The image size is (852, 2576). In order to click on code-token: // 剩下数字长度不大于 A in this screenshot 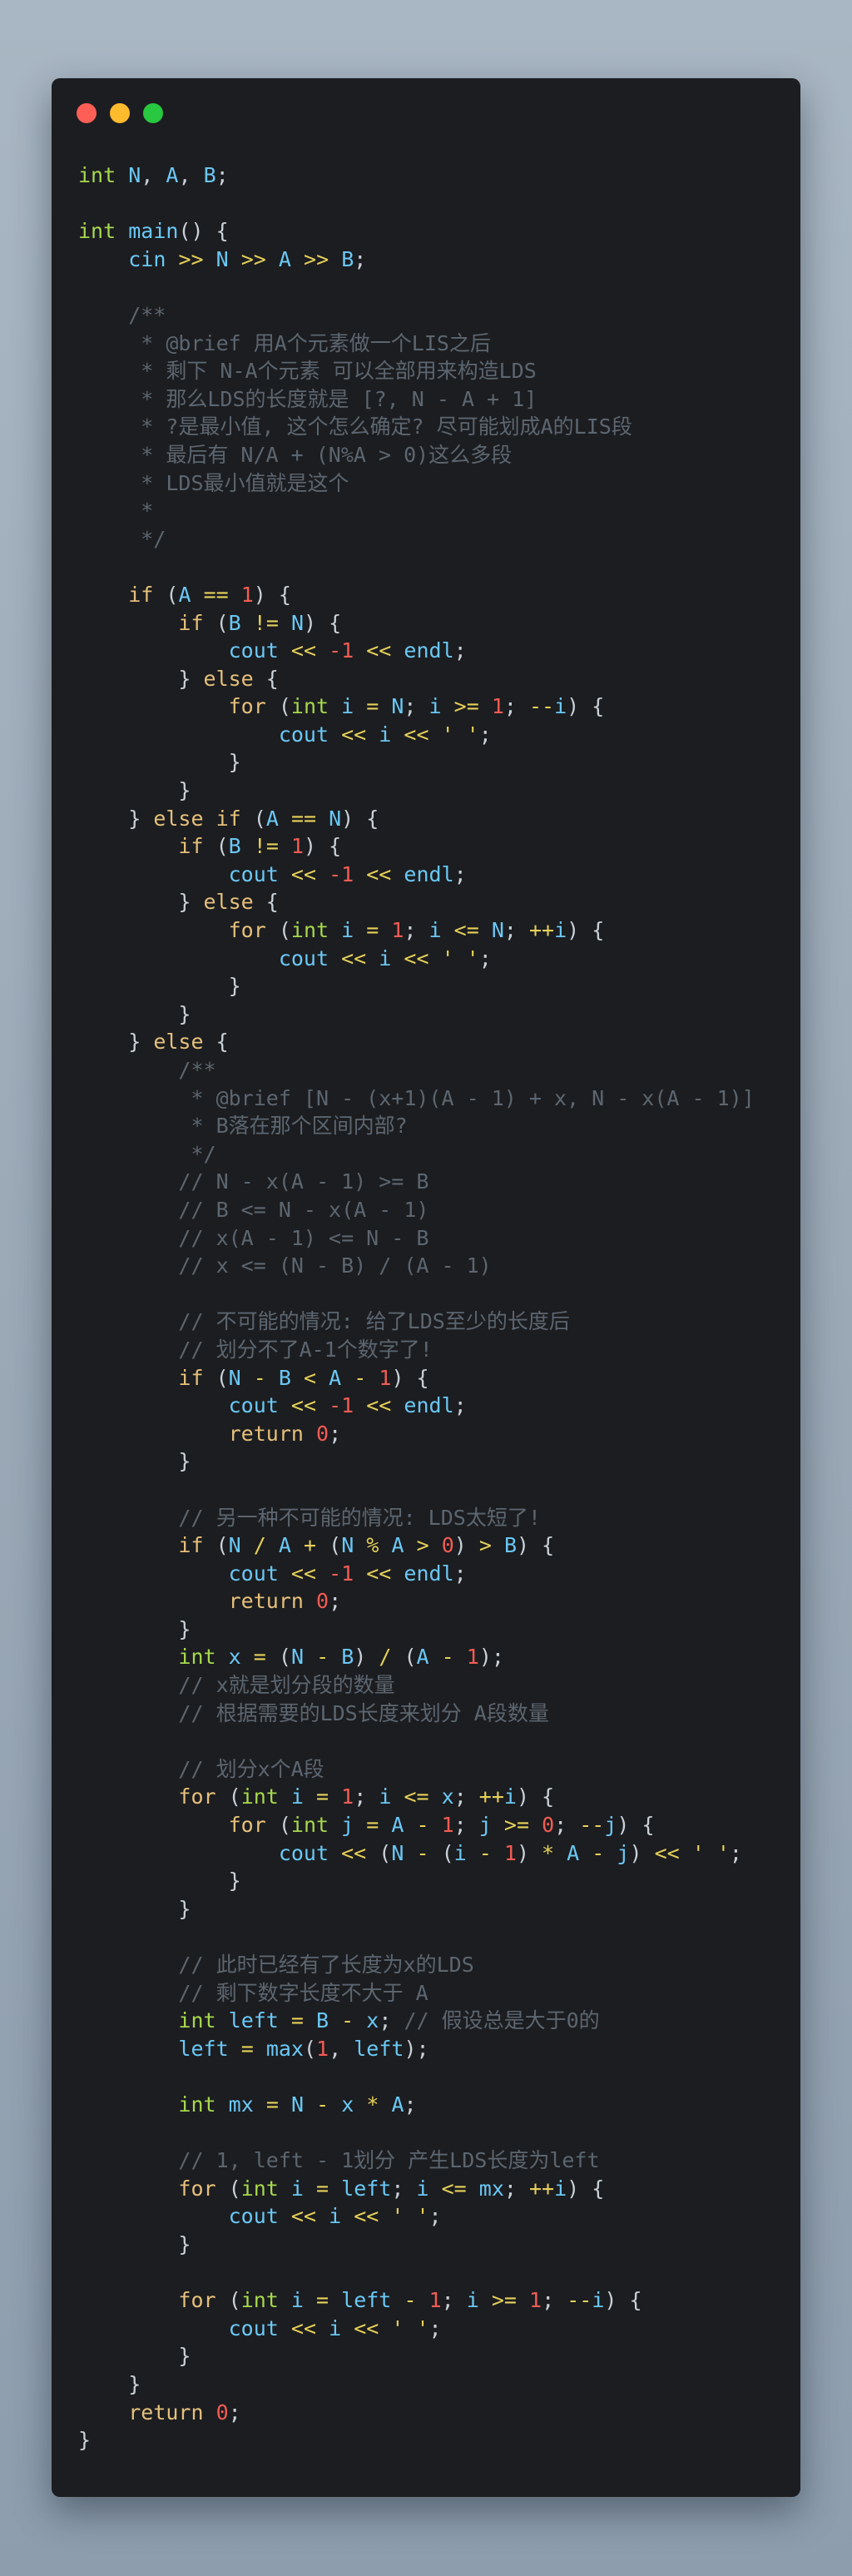, I will do `click(253, 1992)`.